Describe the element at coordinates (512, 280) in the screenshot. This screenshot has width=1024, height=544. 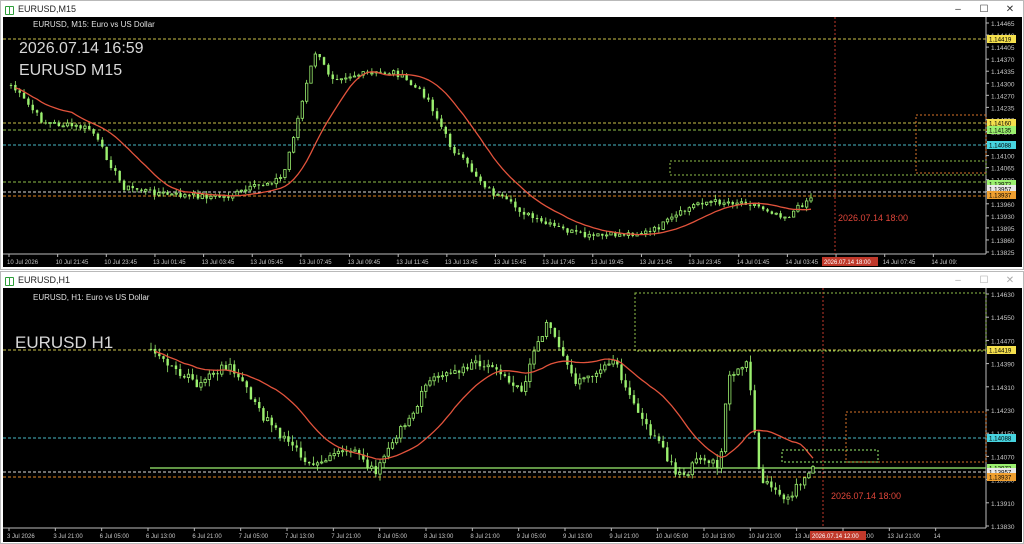
I see `window-titlebar: EURUSD,H1 – ☐ ✕` at that location.